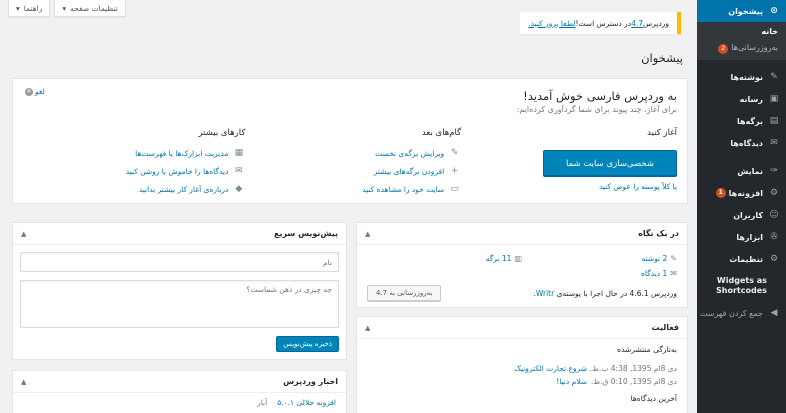 The image size is (786, 413). I want to click on updates-count-badge: 2, so click(723, 49).